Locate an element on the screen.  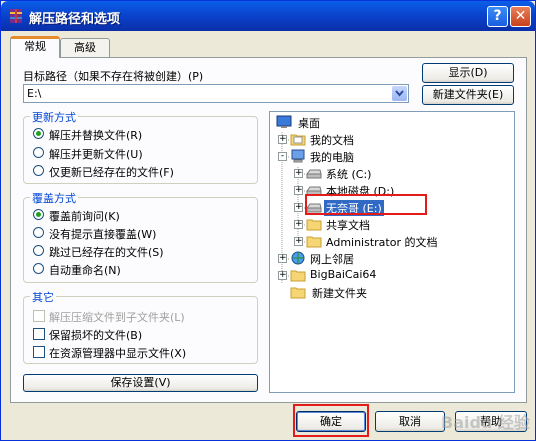
drive-icon is located at coordinates (314, 174).